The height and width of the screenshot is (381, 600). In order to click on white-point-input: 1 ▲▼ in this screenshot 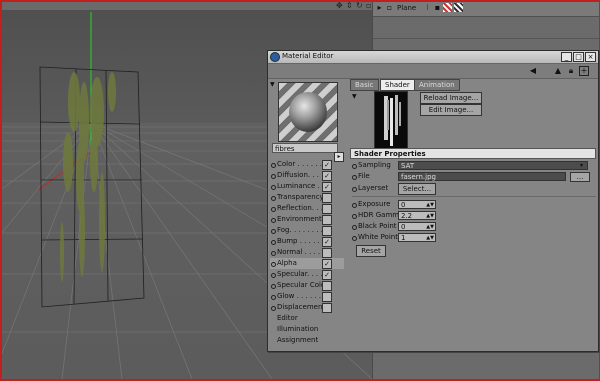, I will do `click(417, 237)`.